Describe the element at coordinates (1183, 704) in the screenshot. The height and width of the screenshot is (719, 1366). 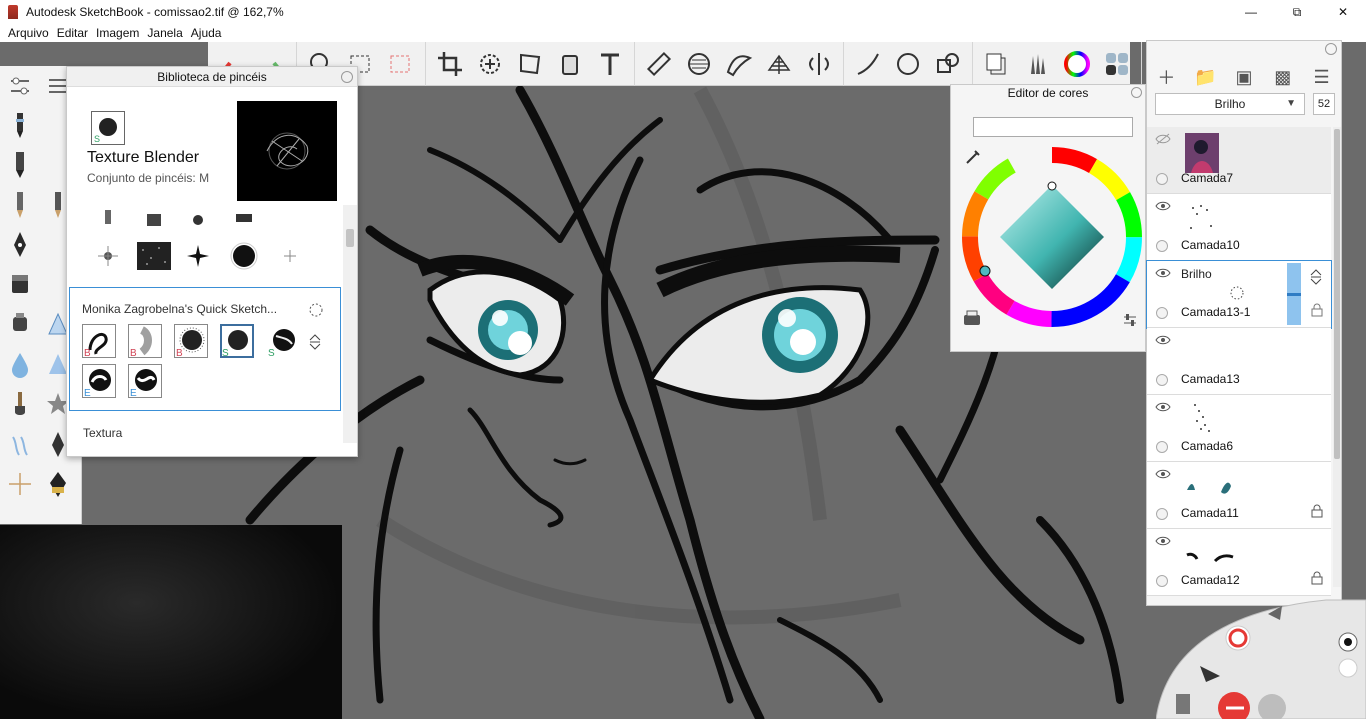
I see `lagoon-layer-icon` at that location.